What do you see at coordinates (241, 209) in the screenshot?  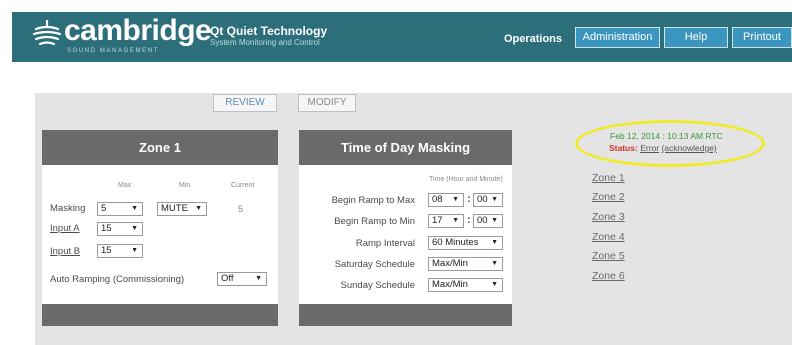 I see `masking-current-value: 5` at bounding box center [241, 209].